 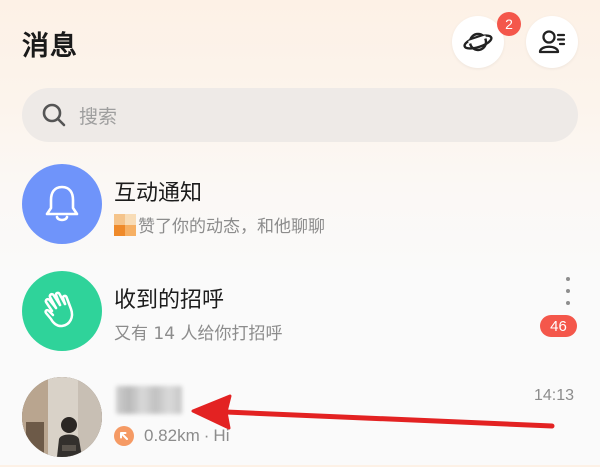 What do you see at coordinates (50, 46) in the screenshot?
I see `page-title: 消息` at bounding box center [50, 46].